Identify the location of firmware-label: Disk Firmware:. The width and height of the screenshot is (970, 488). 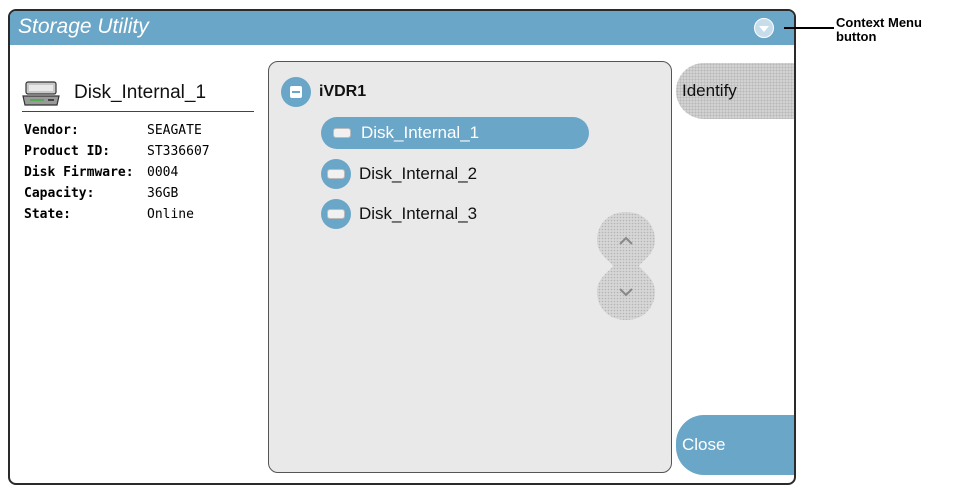
(79, 172).